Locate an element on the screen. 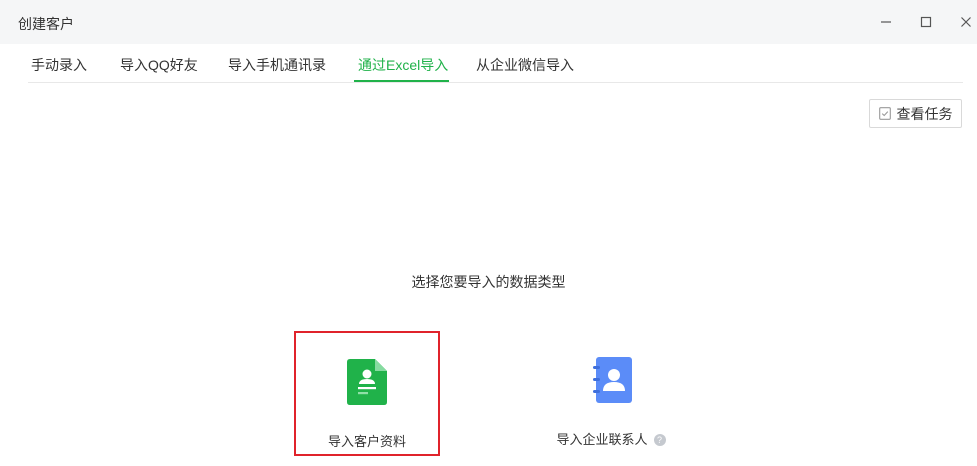 The image size is (977, 466). help-icon: ? is located at coordinates (659, 440).